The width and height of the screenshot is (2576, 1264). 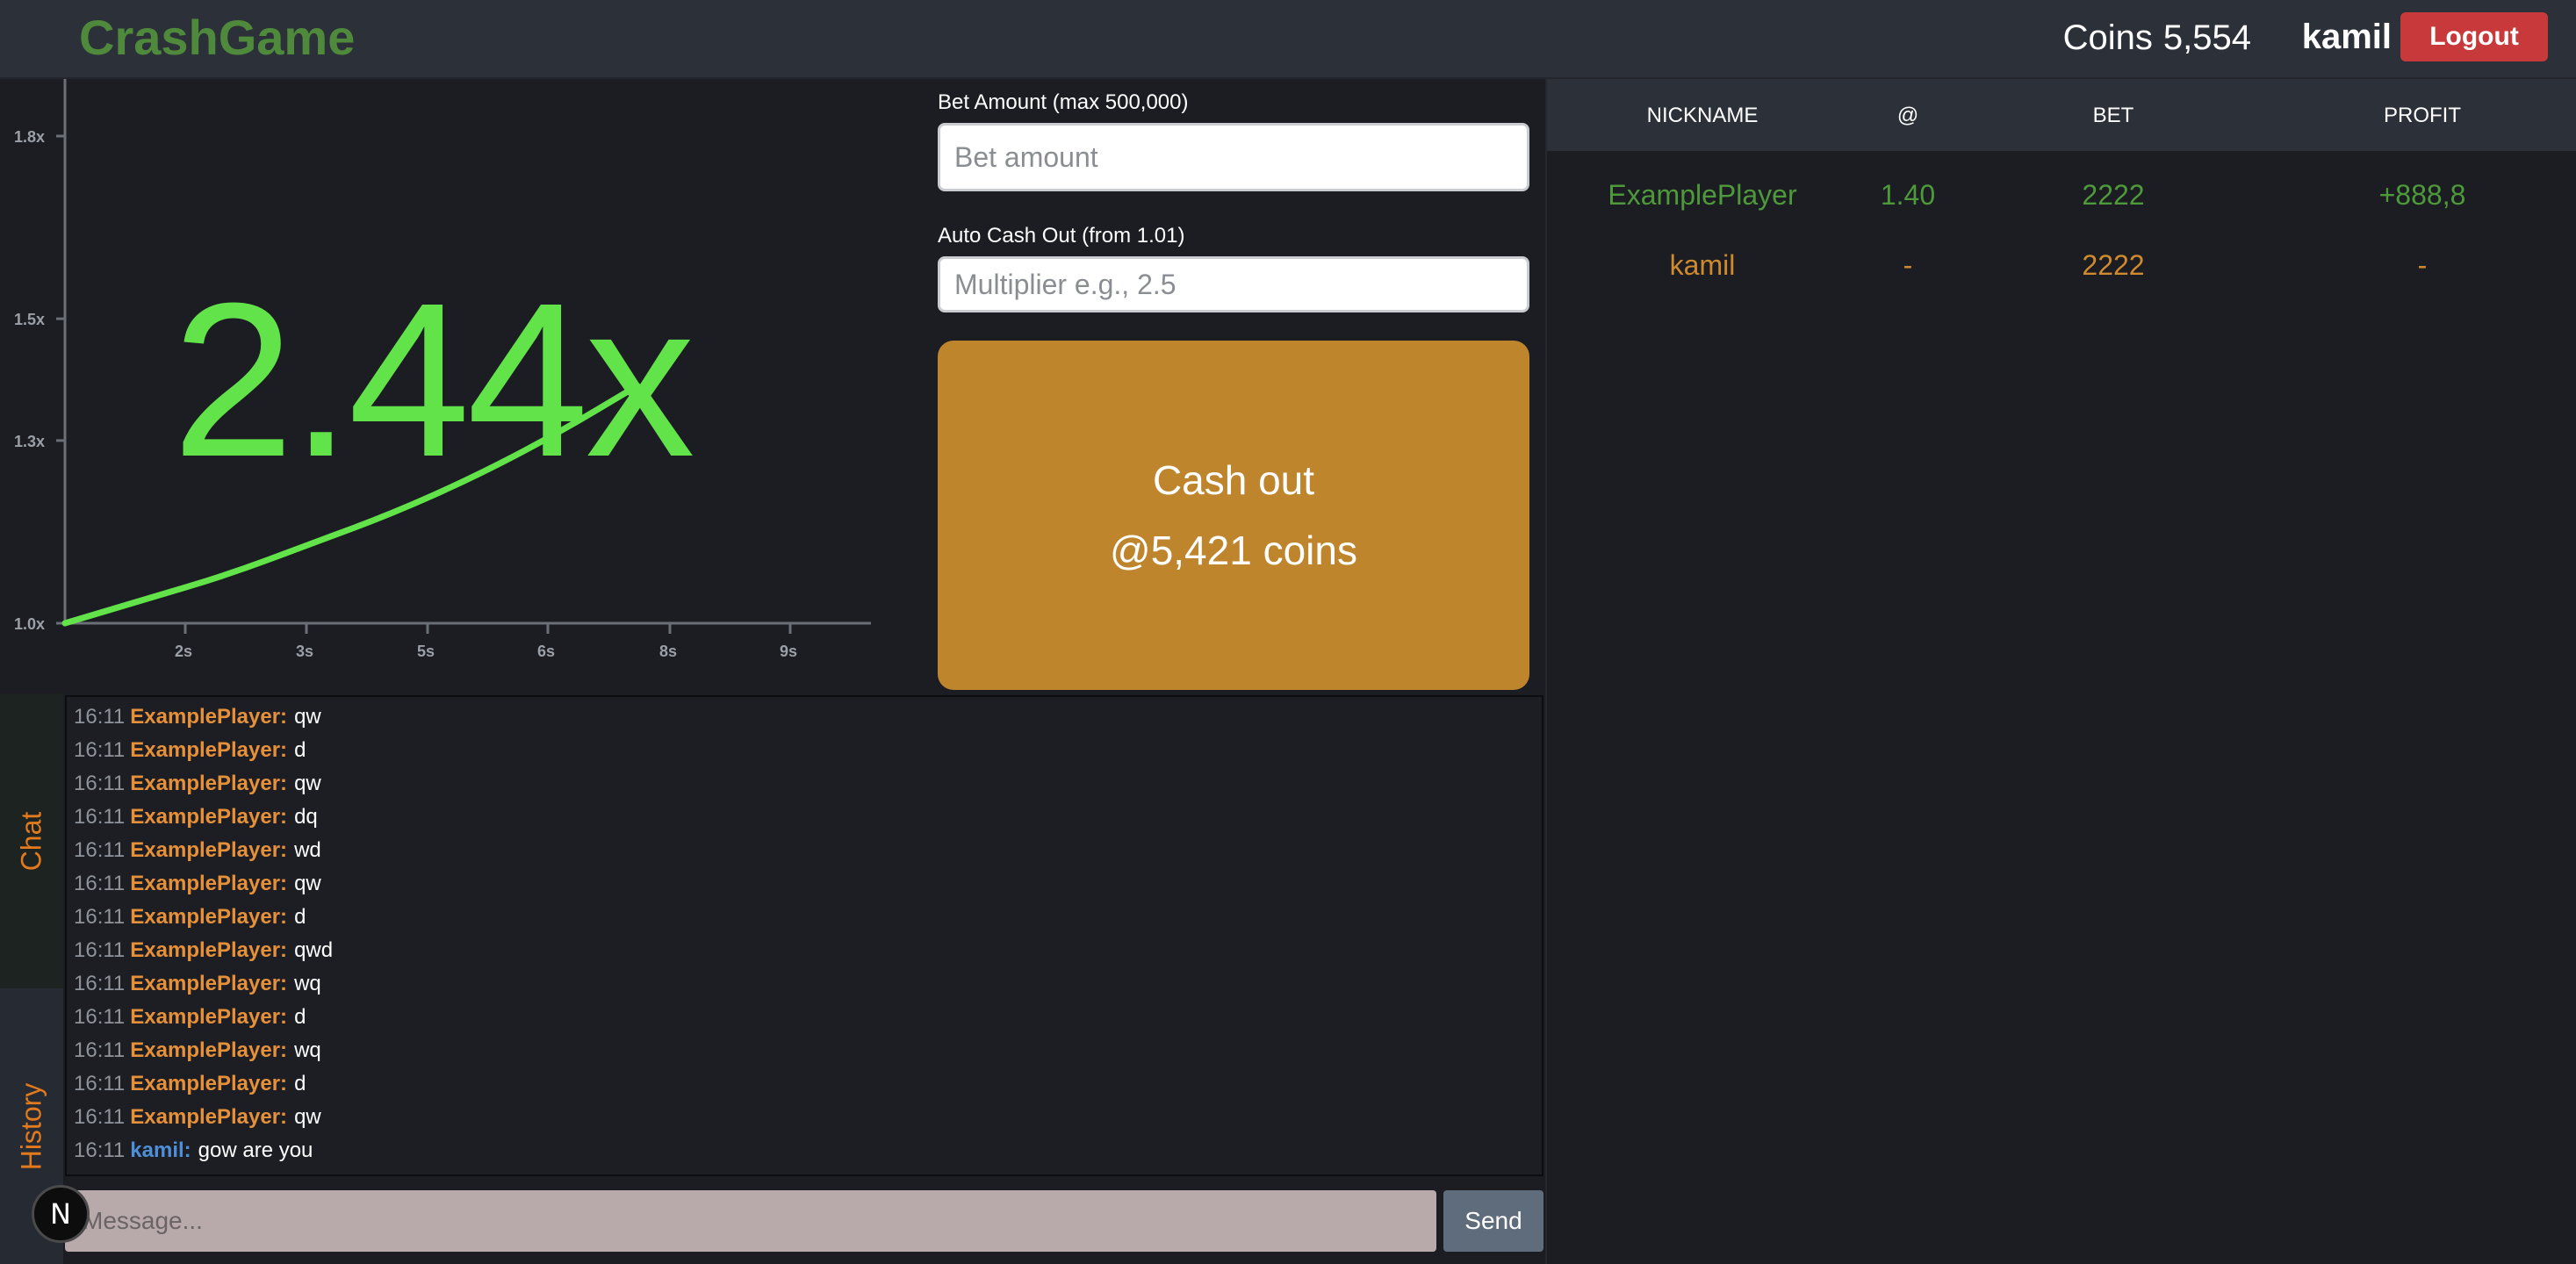 I want to click on chat-message: 16:11 ExamplePlayer: dq, so click(x=196, y=818).